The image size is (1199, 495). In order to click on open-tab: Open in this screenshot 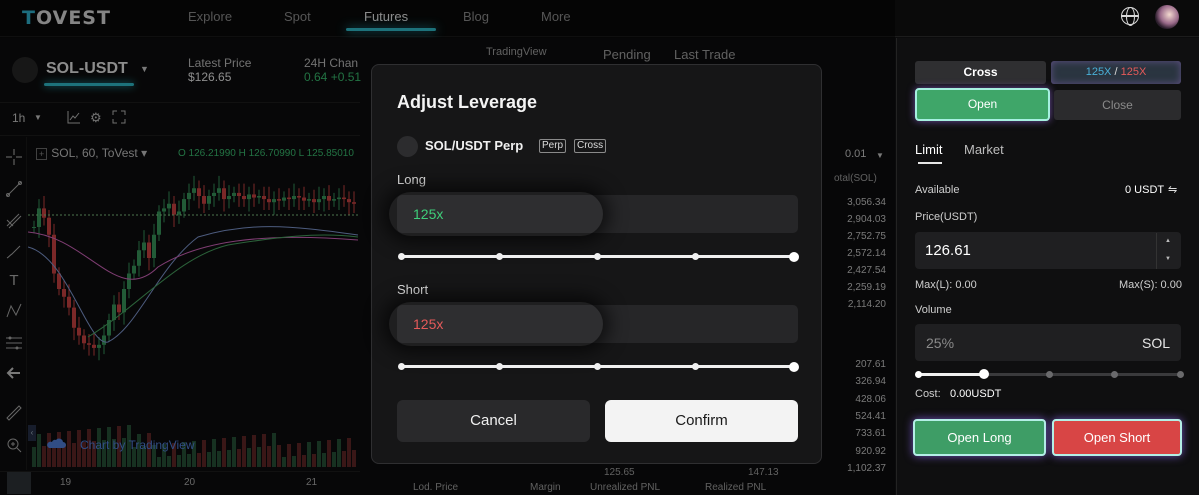, I will do `click(982, 104)`.